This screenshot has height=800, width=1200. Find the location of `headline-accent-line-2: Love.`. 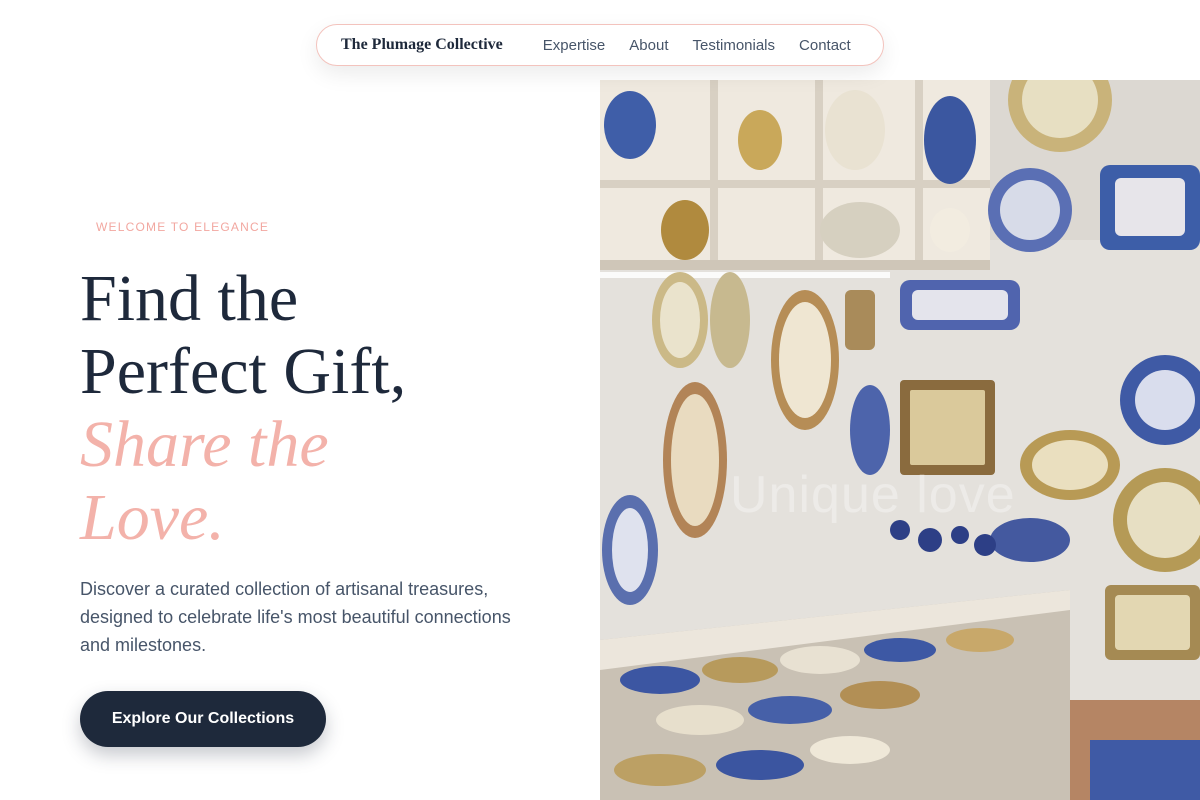

headline-accent-line-2: Love. is located at coordinates (152, 517).